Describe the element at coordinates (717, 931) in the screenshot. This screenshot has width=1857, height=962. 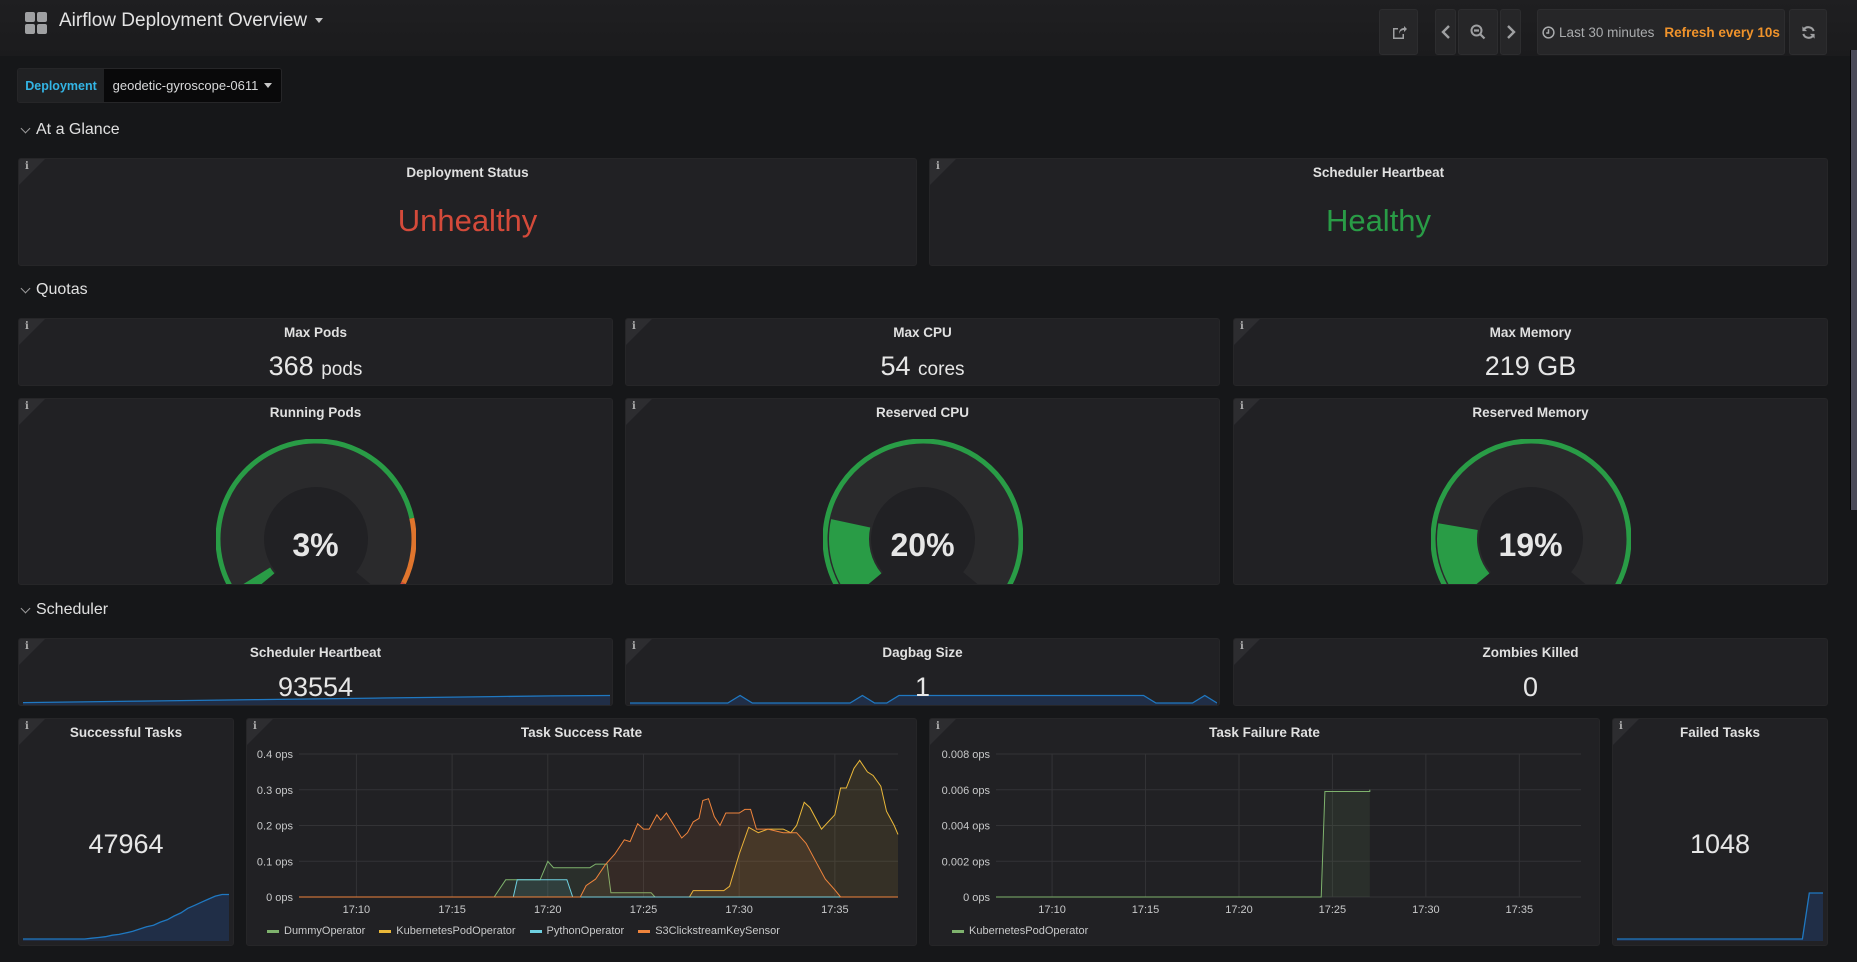
I see `legend-label: S3ClickstreamKeySensor` at that location.